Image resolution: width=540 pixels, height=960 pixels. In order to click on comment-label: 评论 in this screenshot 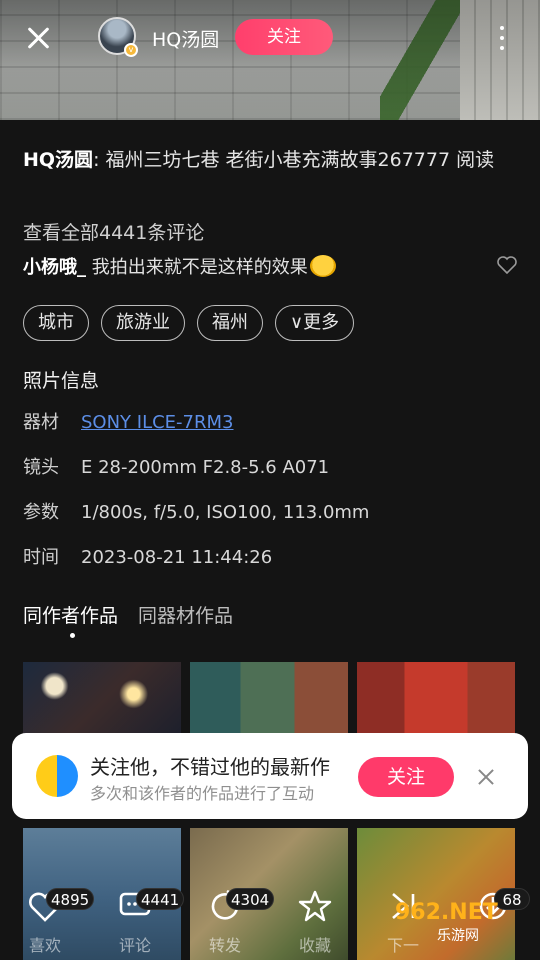, I will do `click(134, 945)`.